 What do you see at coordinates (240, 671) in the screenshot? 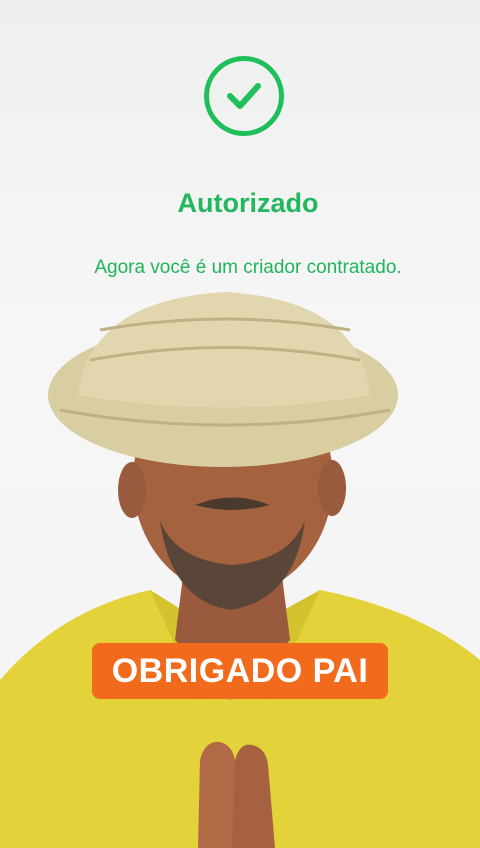
I see `caption-banner: OBRIGADO PAI` at bounding box center [240, 671].